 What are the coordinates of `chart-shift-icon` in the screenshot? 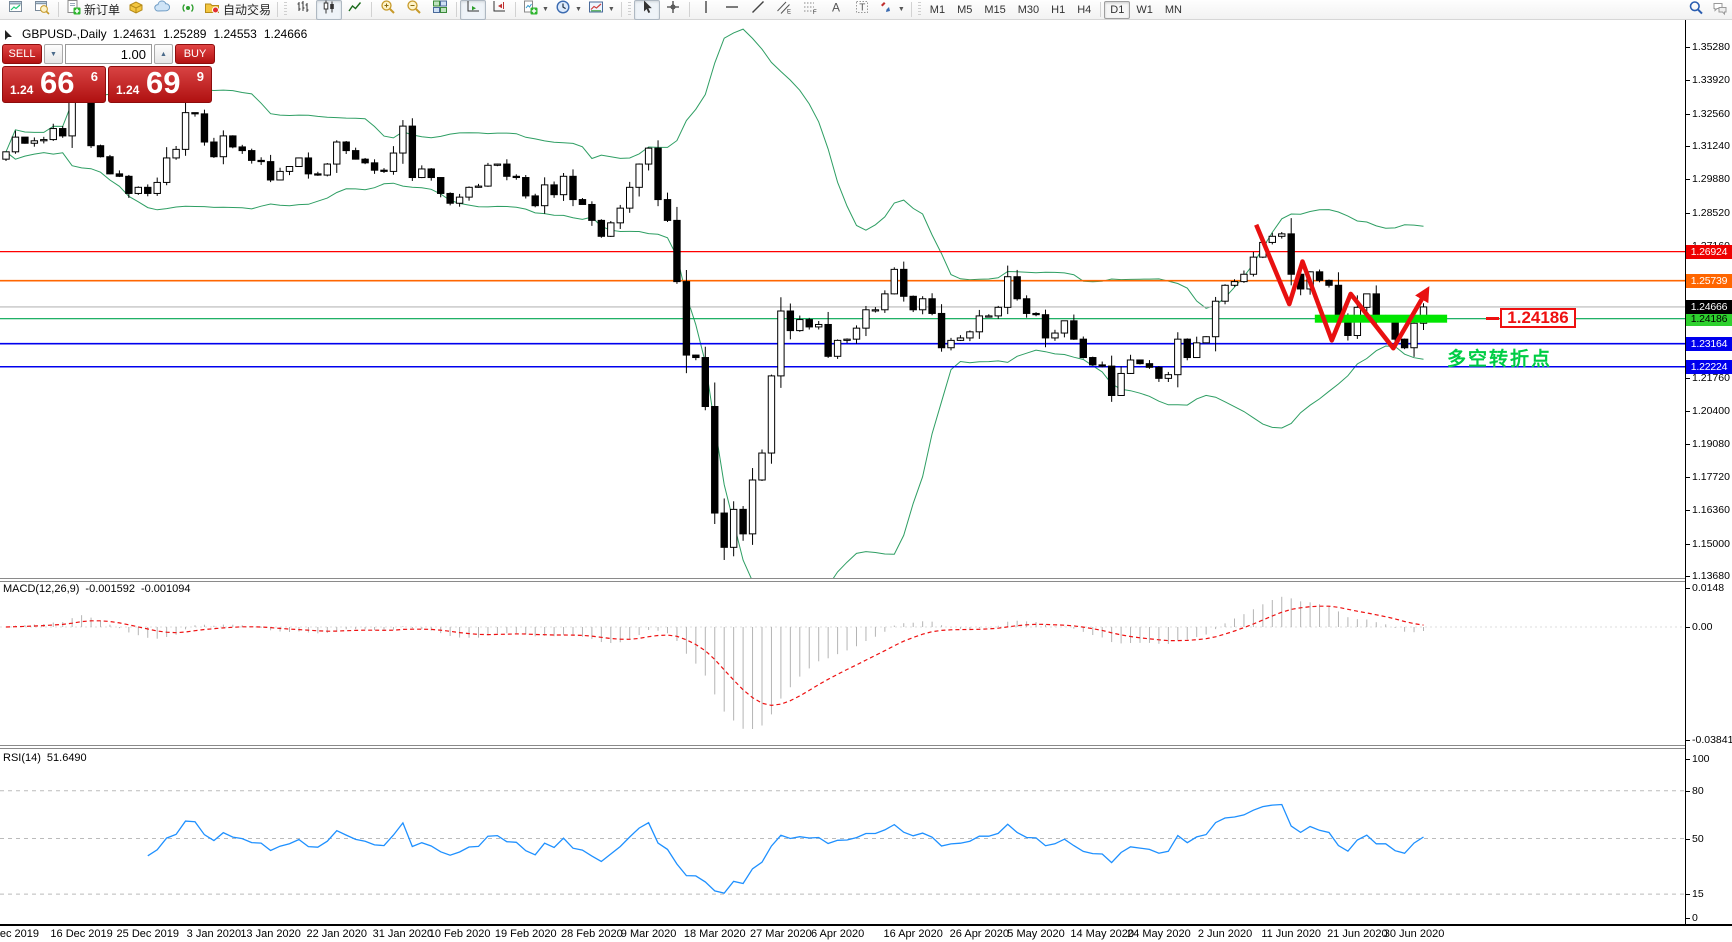 It's located at (499, 10).